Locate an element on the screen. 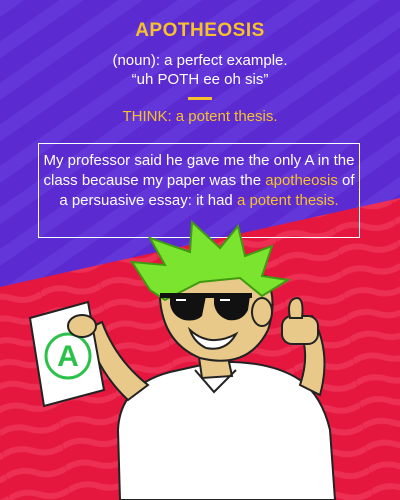  left-hand is located at coordinates (82, 326).